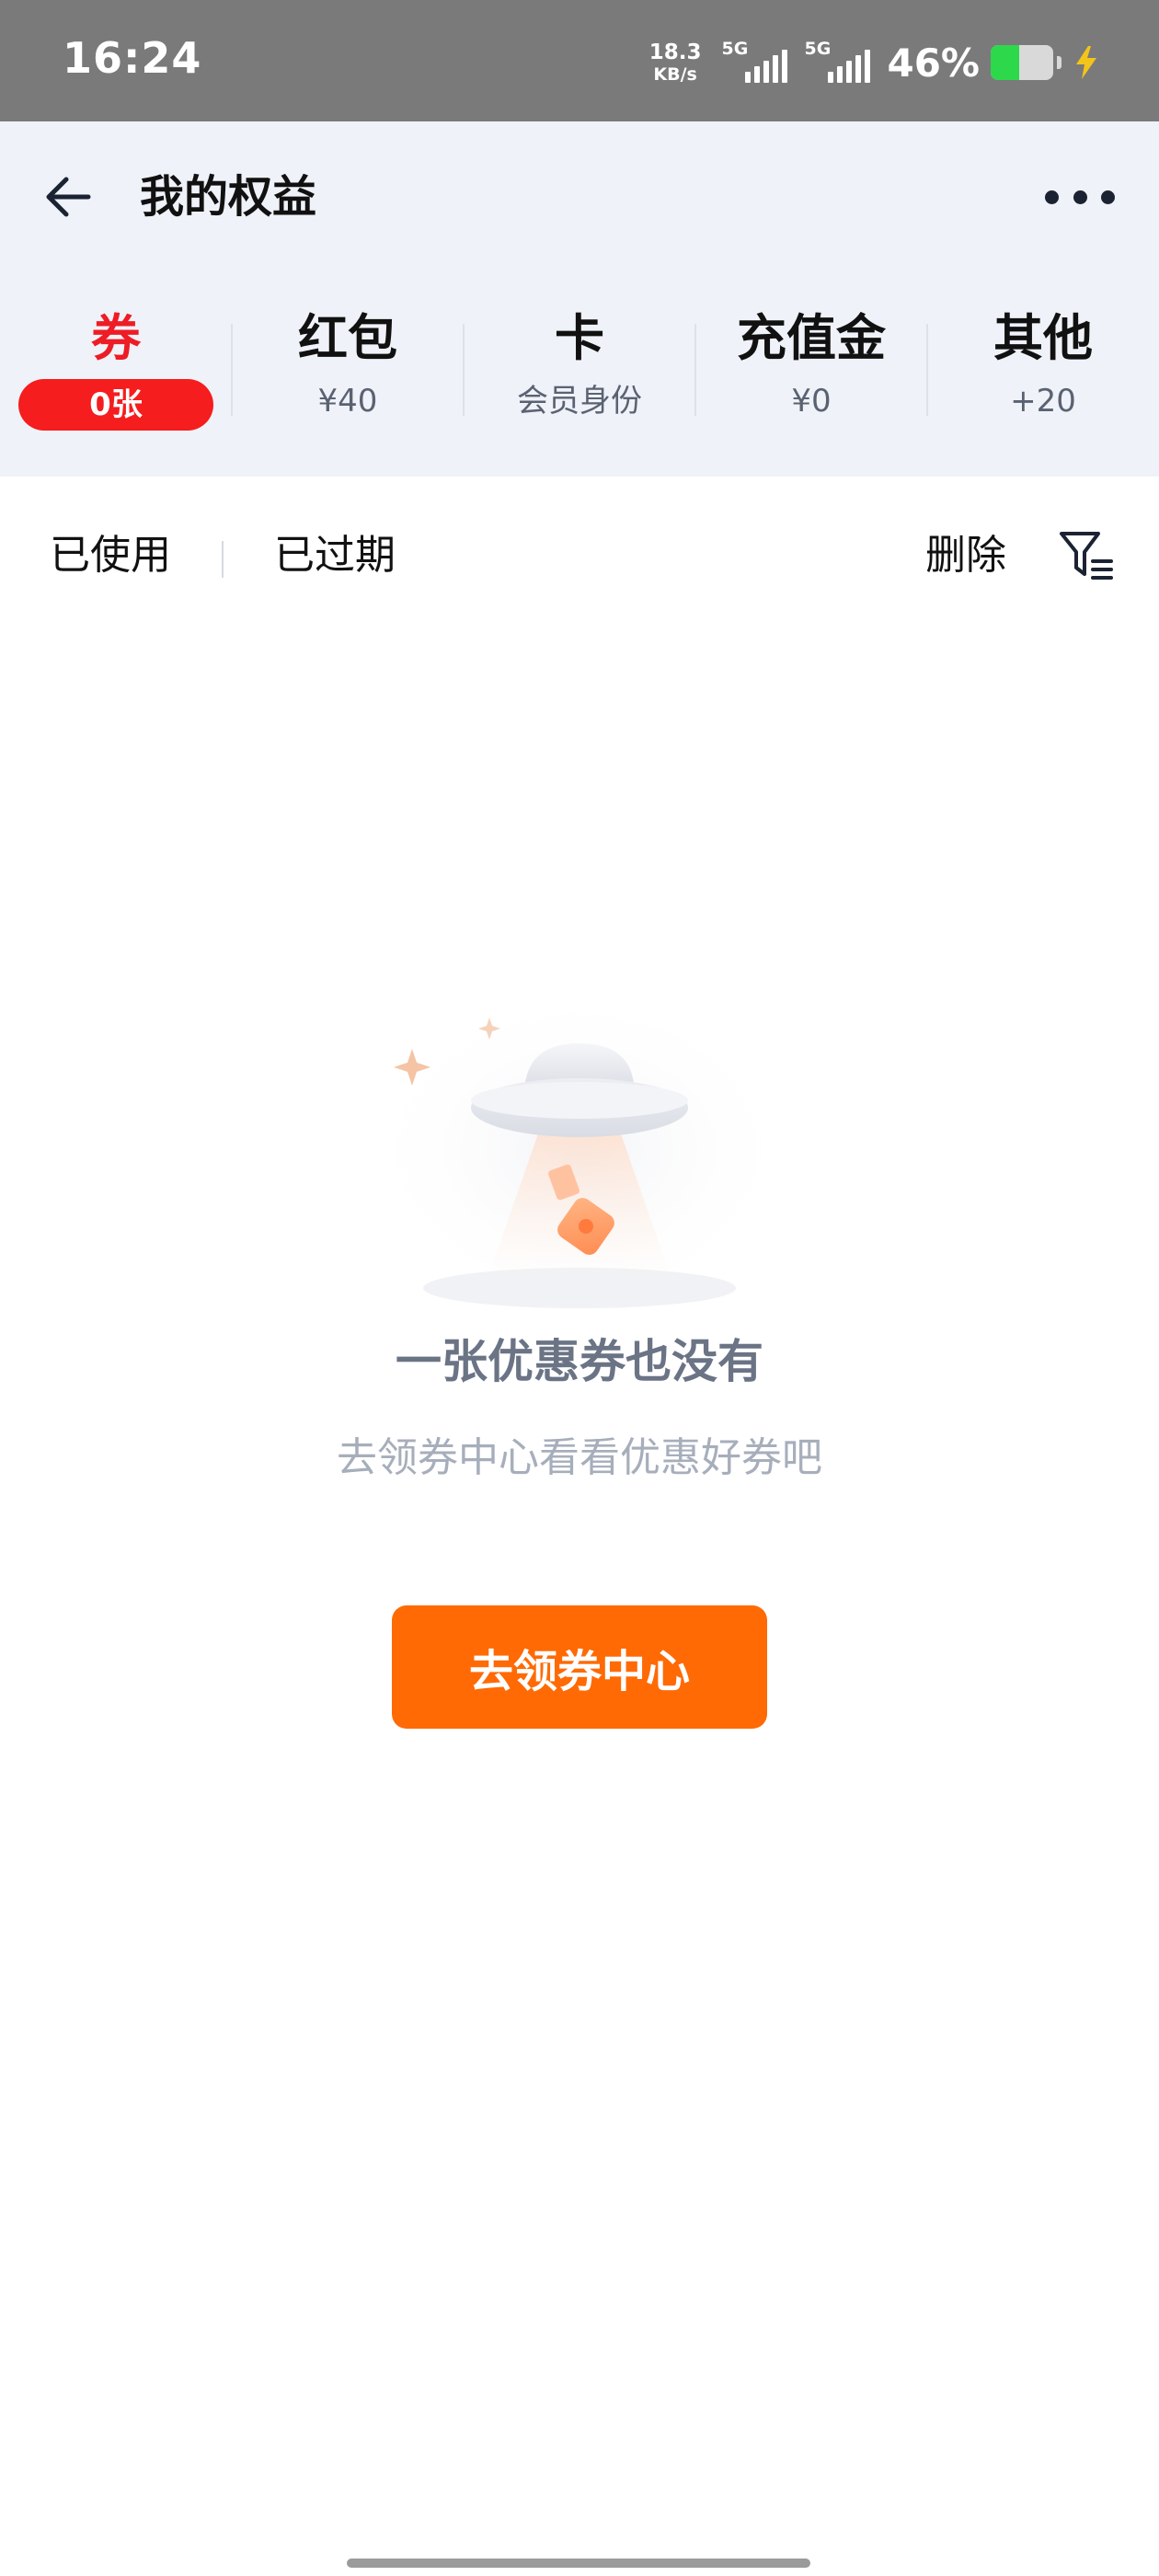  I want to click on empty-title: 一张优惠券也没有, so click(579, 1361).